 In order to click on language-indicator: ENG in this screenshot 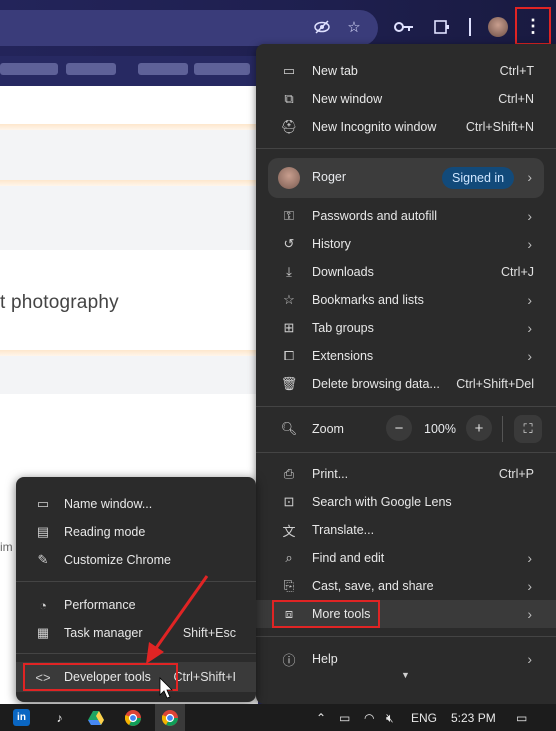, I will do `click(424, 718)`.